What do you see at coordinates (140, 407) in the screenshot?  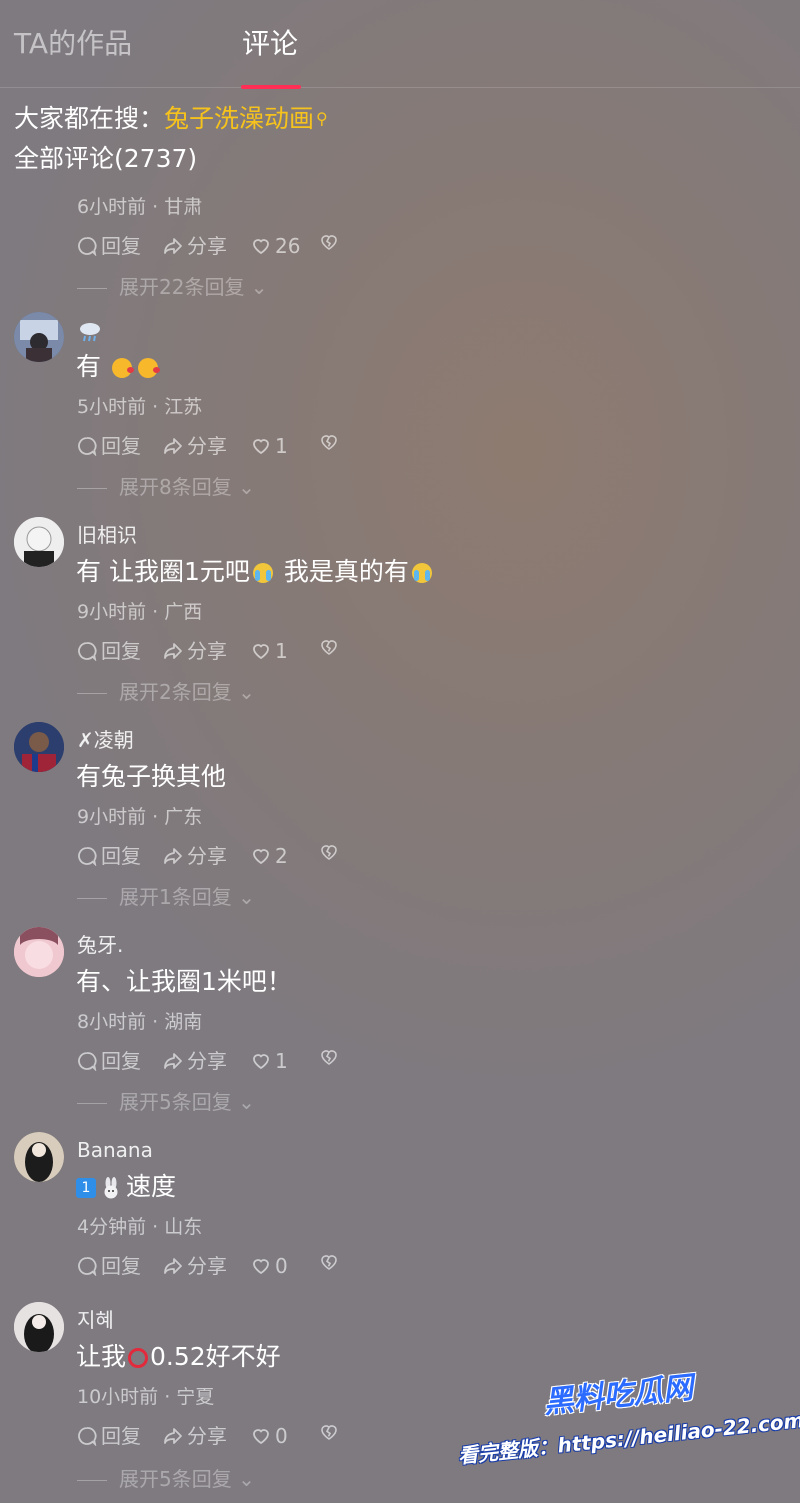 I see `comment-meta: 5小时前 · 江苏` at bounding box center [140, 407].